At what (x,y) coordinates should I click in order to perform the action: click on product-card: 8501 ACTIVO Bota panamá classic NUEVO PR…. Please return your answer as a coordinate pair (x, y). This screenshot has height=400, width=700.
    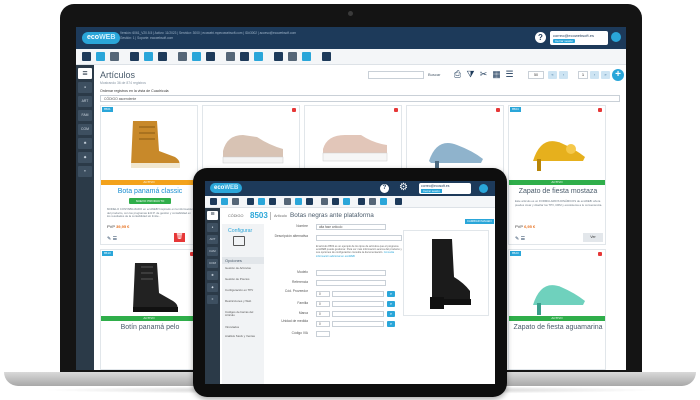
    Looking at the image, I should click on (149, 175).